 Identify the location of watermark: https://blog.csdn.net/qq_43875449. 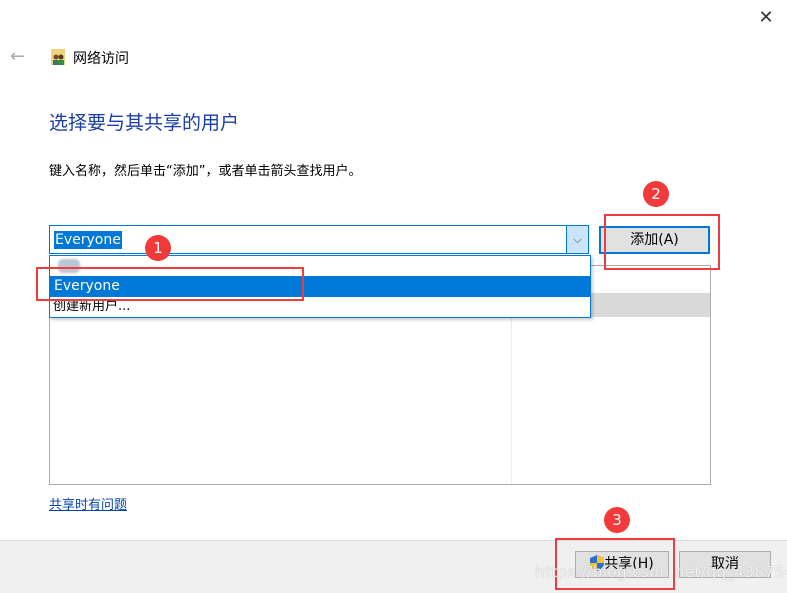
(661, 572).